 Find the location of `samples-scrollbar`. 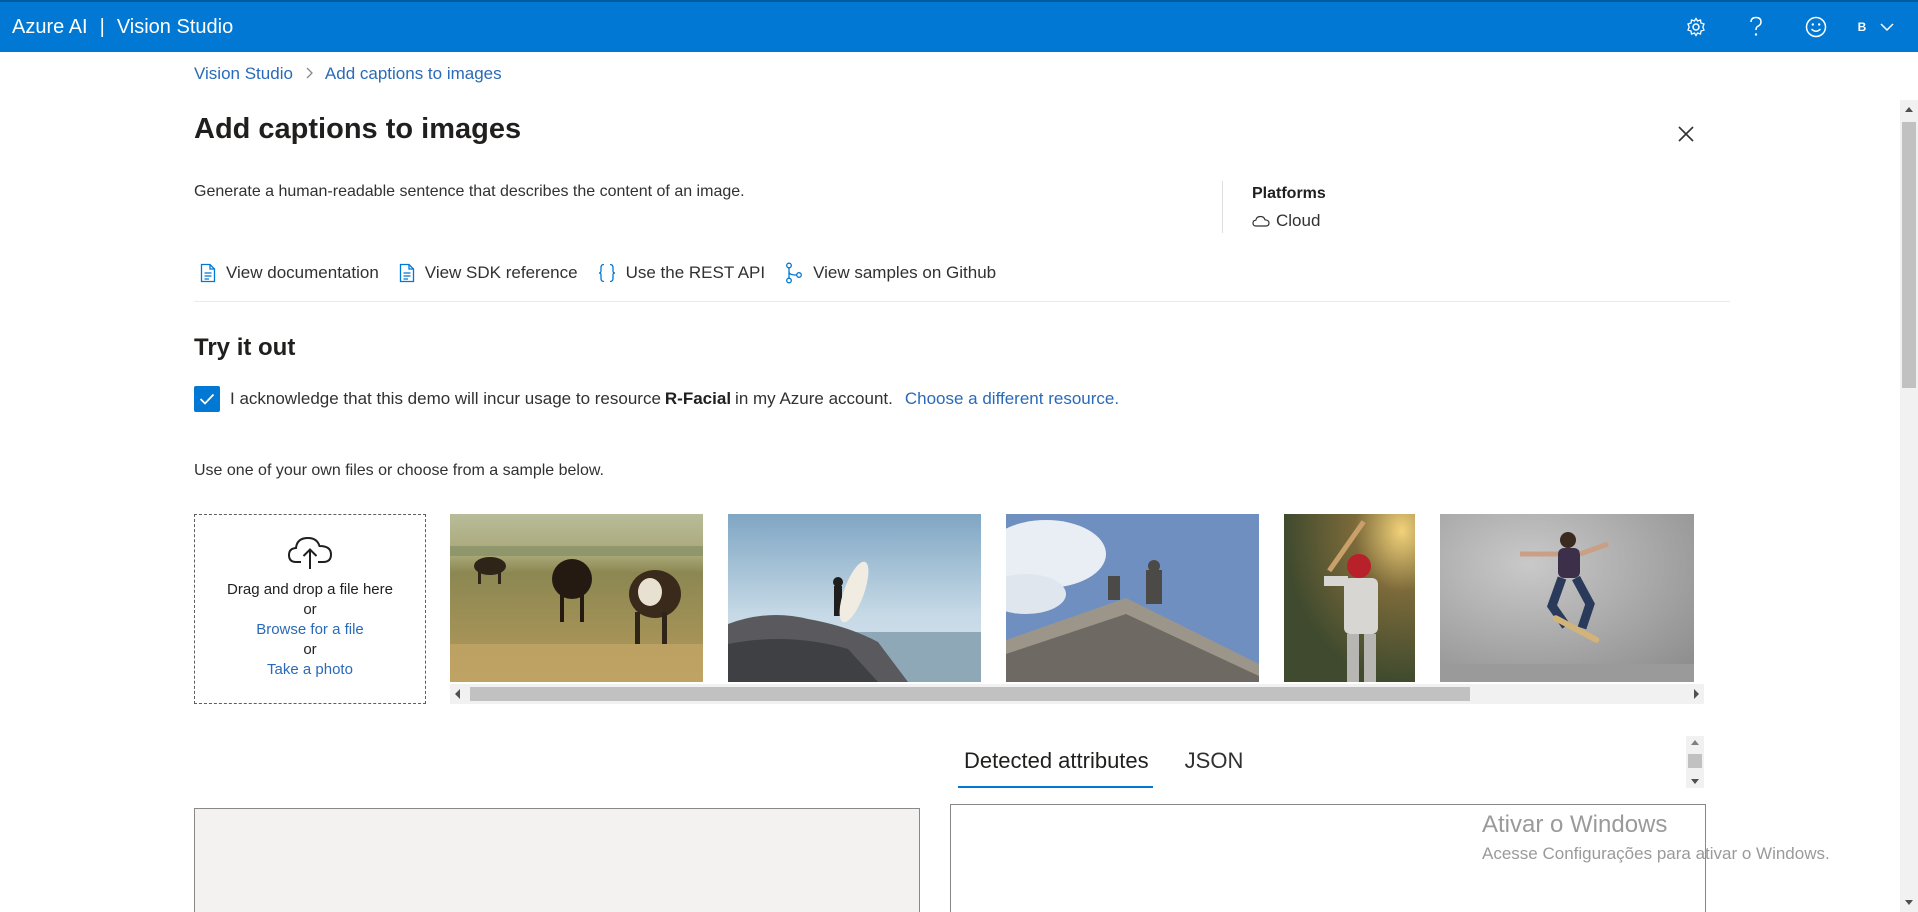

samples-scrollbar is located at coordinates (1077, 694).